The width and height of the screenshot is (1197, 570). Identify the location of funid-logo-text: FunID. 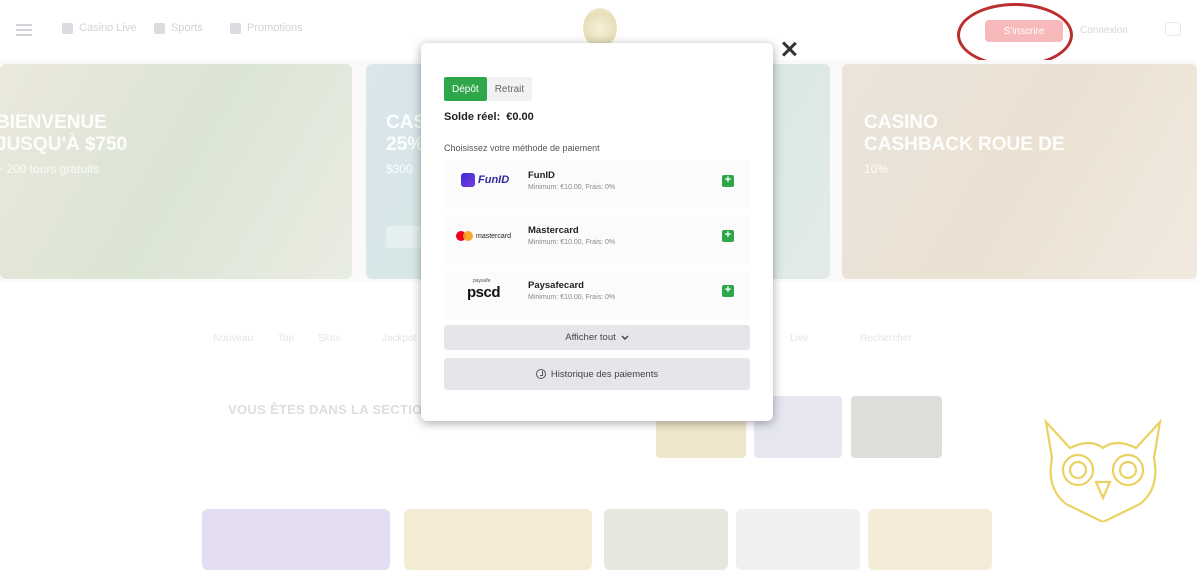
(494, 180).